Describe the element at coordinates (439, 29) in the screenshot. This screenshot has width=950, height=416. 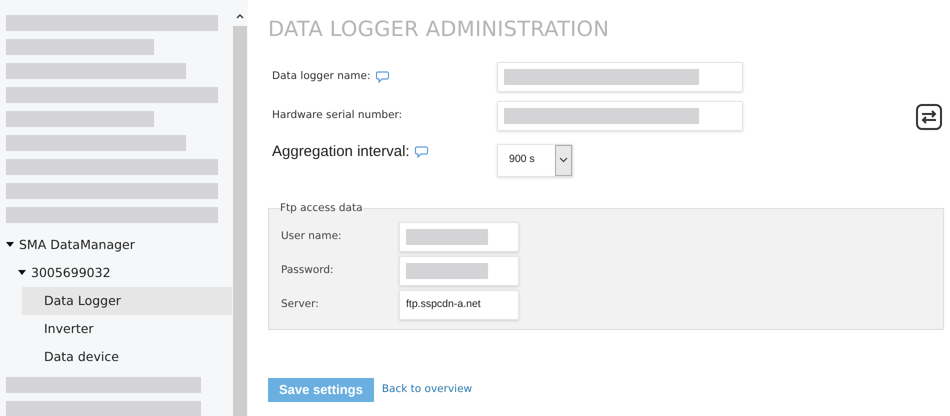
I see `page-title: DATA LOGGER ADMINISTRATION` at that location.